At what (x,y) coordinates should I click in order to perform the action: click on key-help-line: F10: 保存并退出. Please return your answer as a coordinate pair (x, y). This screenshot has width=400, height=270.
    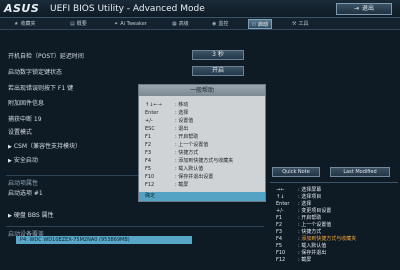
    Looking at the image, I should click on (301, 253).